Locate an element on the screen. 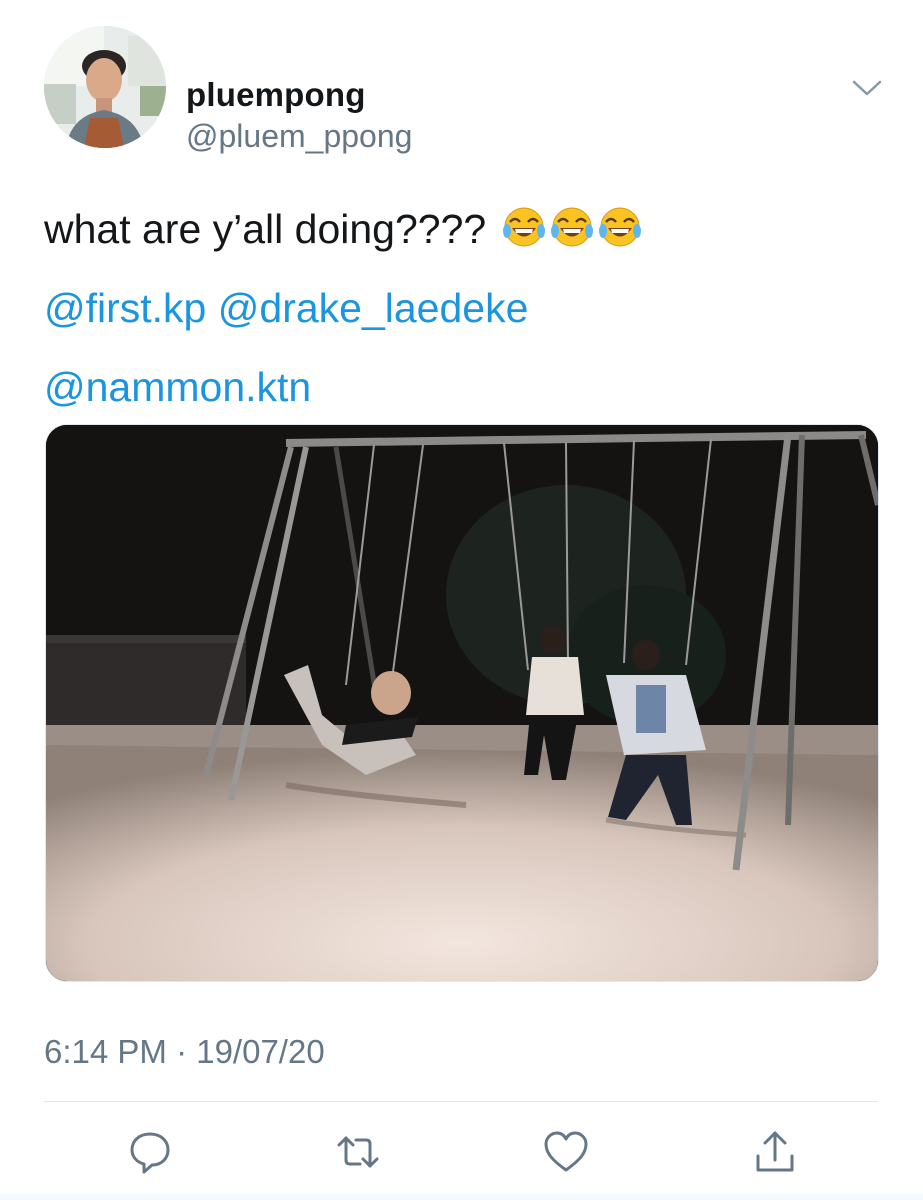 This screenshot has height=1200, width=923. mention-link: @nammon.ktn is located at coordinates (177, 387).